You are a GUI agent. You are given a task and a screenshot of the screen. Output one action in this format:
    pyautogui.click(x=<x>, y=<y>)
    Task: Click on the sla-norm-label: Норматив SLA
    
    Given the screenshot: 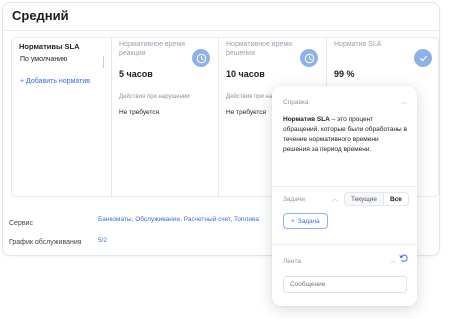 What is the action you would take?
    pyautogui.click(x=358, y=44)
    